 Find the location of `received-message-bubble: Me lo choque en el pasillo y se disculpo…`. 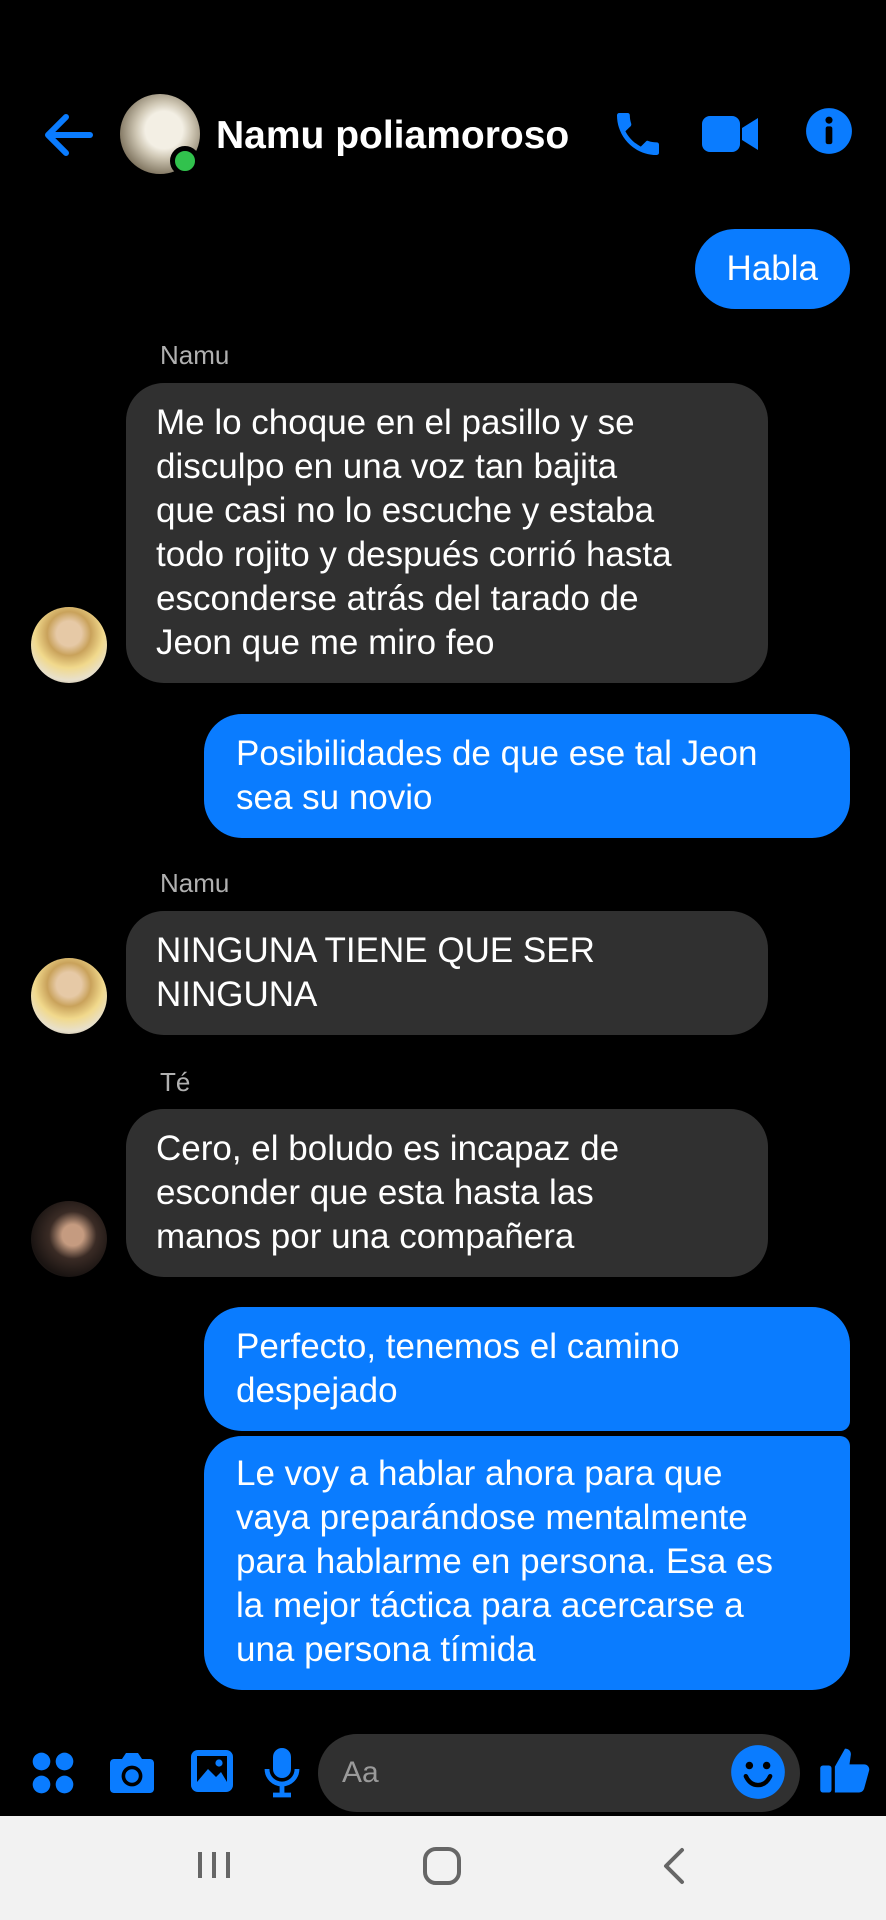

received-message-bubble: Me lo choque en el pasillo y se disculpo… is located at coordinates (447, 533).